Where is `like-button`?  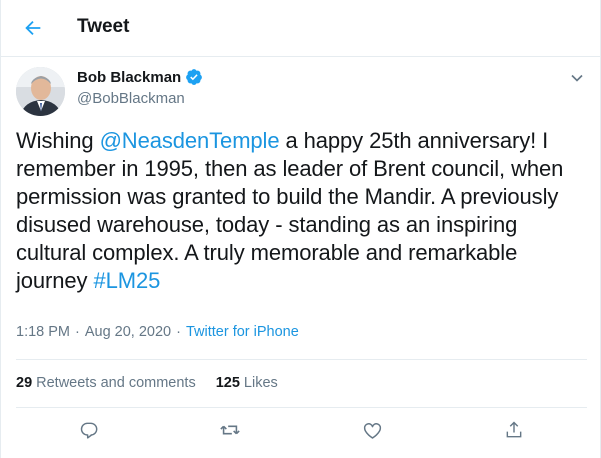 like-button is located at coordinates (372, 430).